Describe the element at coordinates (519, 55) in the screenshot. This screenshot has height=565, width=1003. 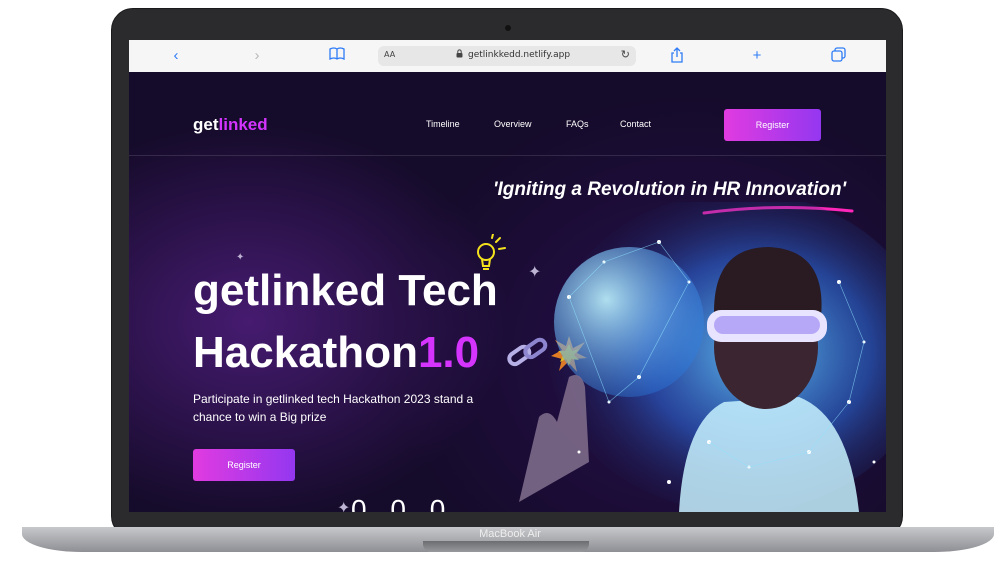
I see `url-text: getlinkkedd.netlify.app` at that location.